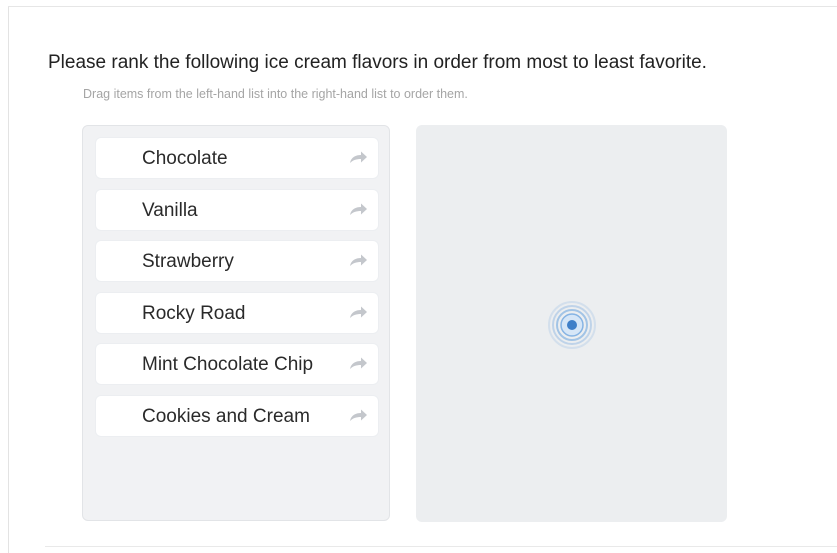 The height and width of the screenshot is (553, 837). What do you see at coordinates (194, 313) in the screenshot?
I see `rank-item-label: Rocky Road` at bounding box center [194, 313].